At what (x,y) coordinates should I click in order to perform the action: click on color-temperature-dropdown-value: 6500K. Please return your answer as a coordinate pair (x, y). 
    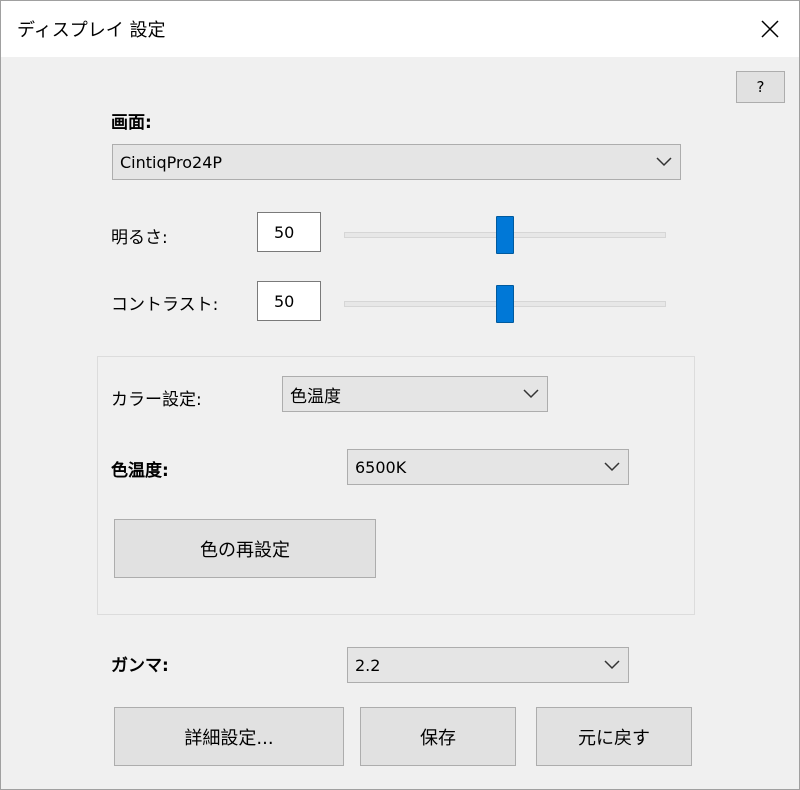
    Looking at the image, I should click on (381, 467).